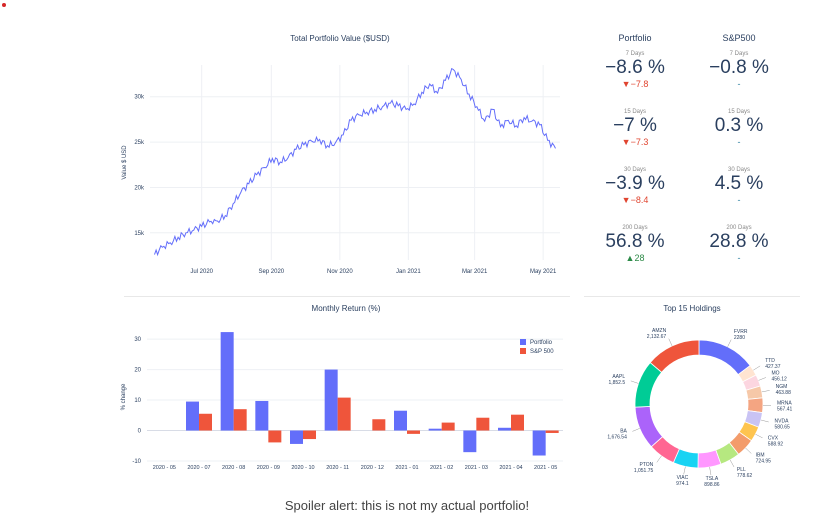 Image resolution: width=814 pixels, height=525 pixels. Describe the element at coordinates (201, 272) in the screenshot. I see `x-tick-label: Jul 2020` at that location.